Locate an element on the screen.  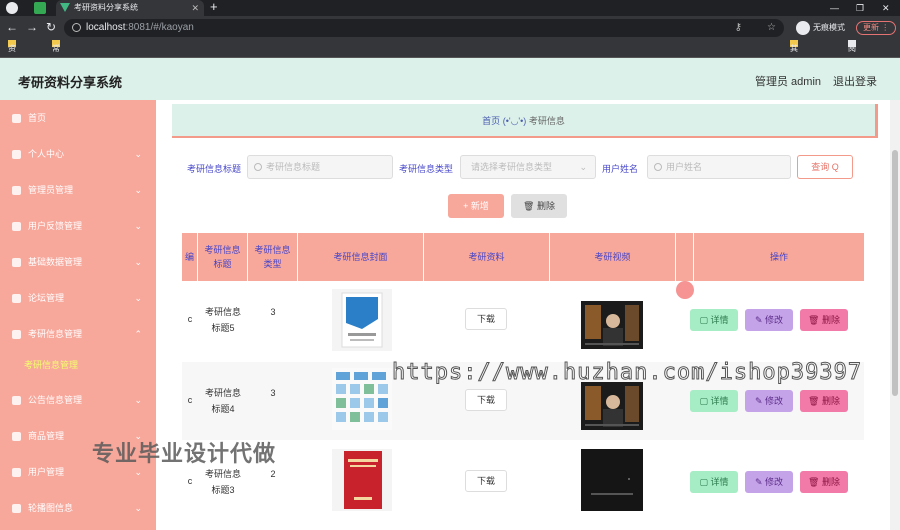
sidebar-item: 公告信息管理 ⌄ is located at coordinates (78, 400).